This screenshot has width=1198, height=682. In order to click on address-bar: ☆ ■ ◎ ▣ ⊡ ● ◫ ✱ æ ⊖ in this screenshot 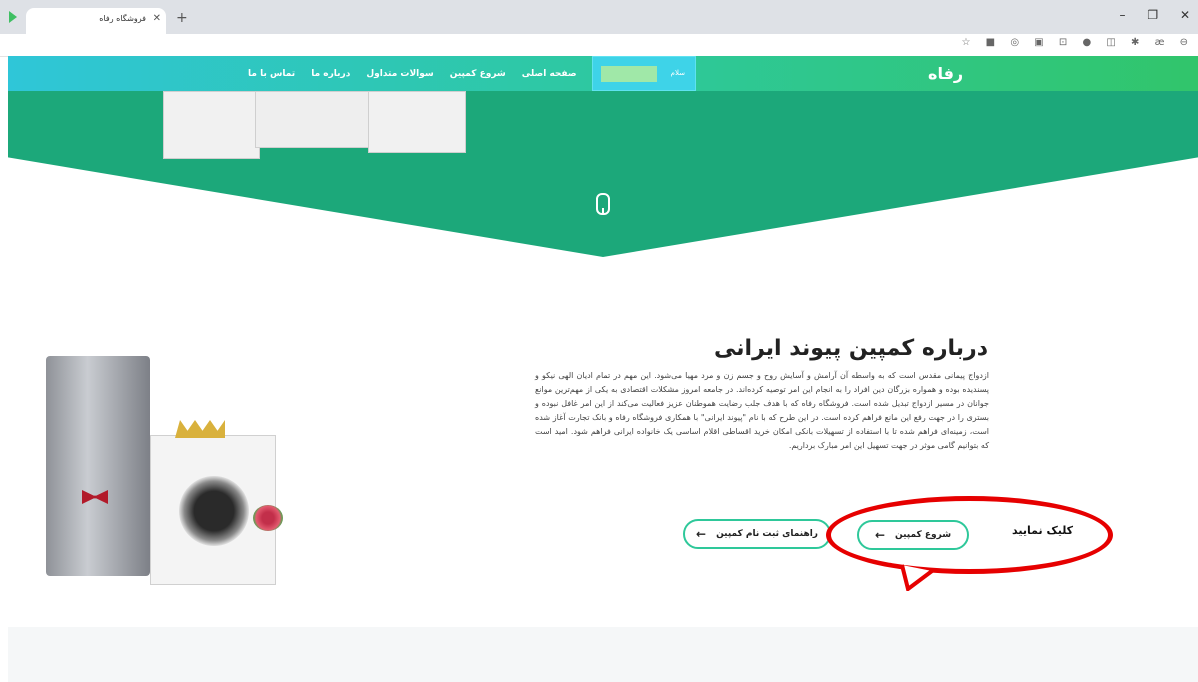, I will do `click(599, 45)`.